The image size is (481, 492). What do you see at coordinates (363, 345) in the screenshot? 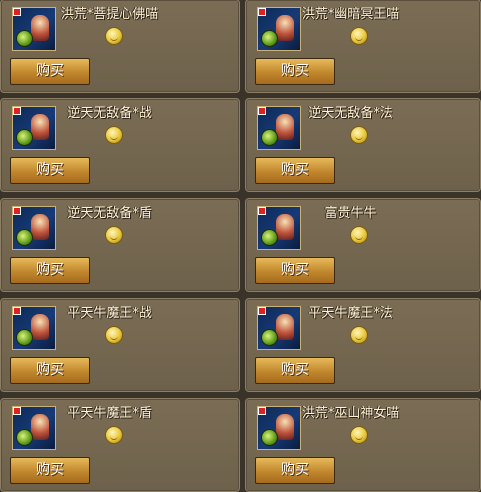
I see `shop-item-card: 平天牛魔王*法 购买` at bounding box center [363, 345].